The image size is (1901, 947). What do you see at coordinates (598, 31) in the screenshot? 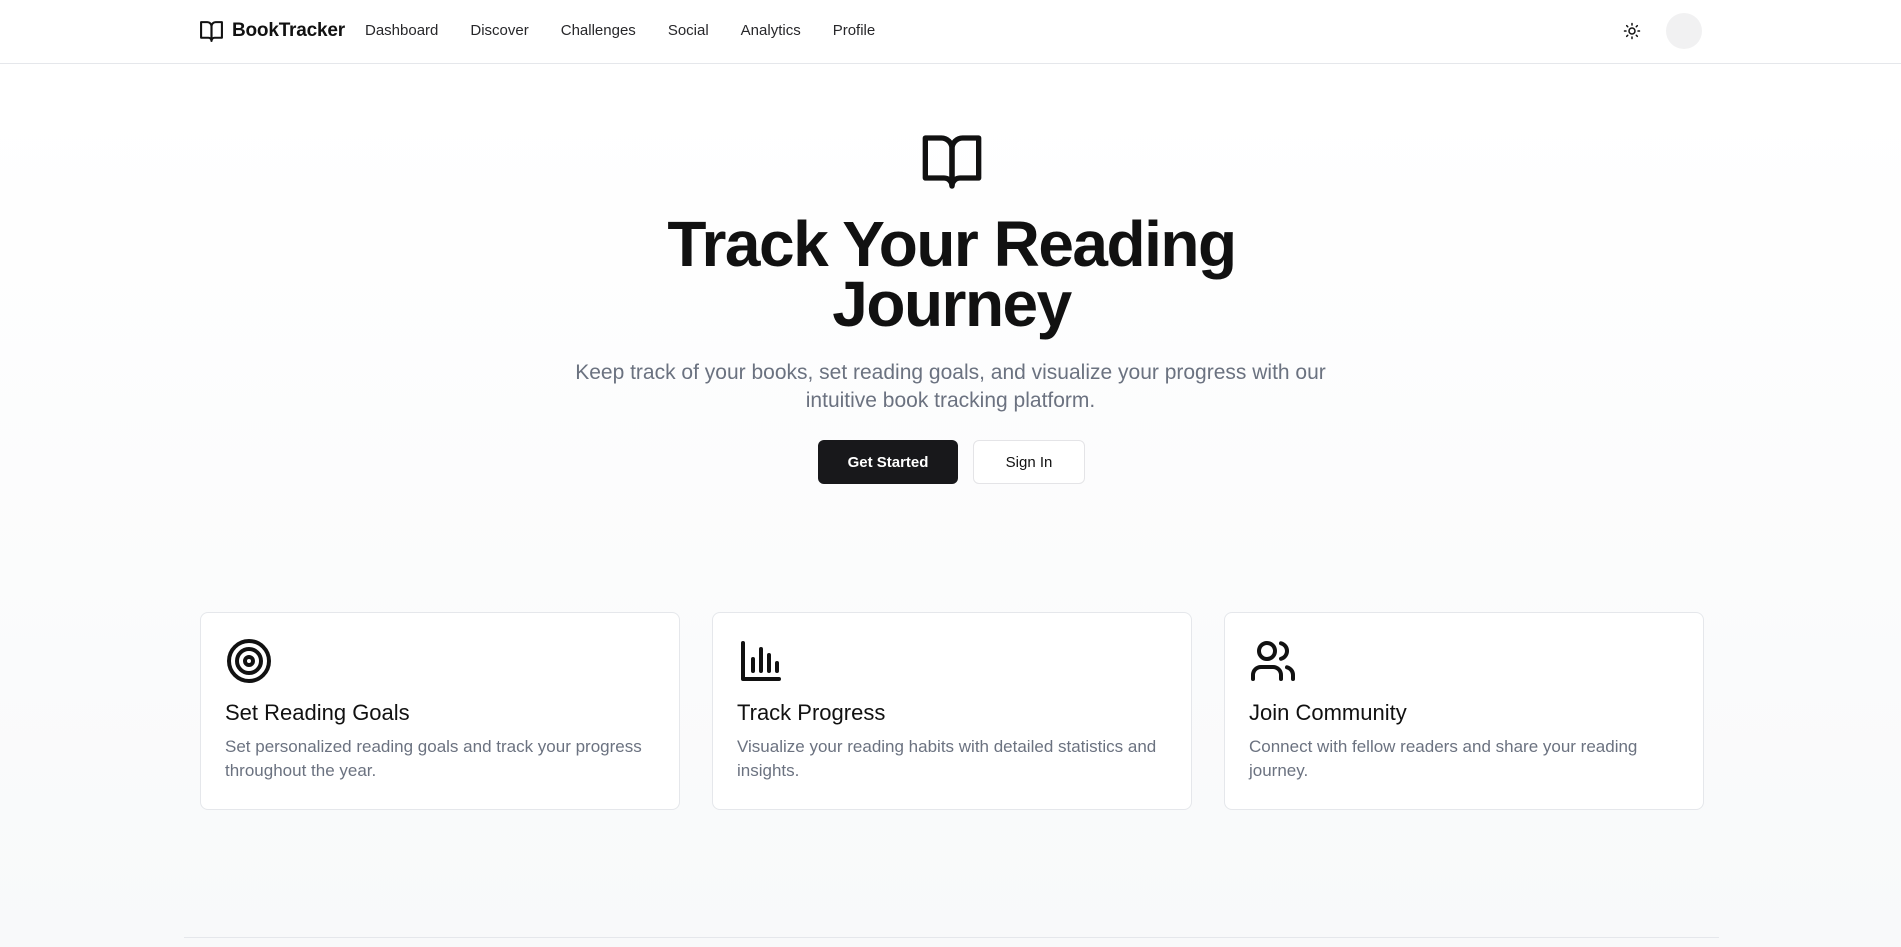
I see `nav-item-challenges: Challenges` at bounding box center [598, 31].